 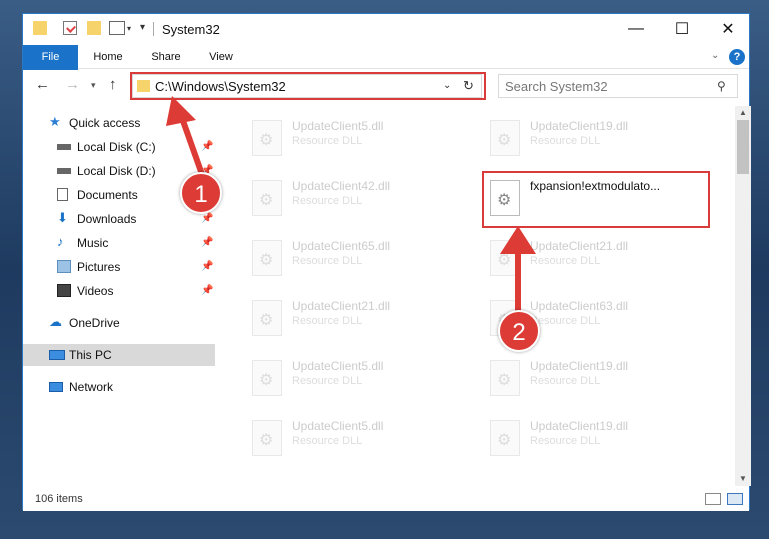 What do you see at coordinates (201, 193) in the screenshot?
I see `step-1-badge: 1` at bounding box center [201, 193].